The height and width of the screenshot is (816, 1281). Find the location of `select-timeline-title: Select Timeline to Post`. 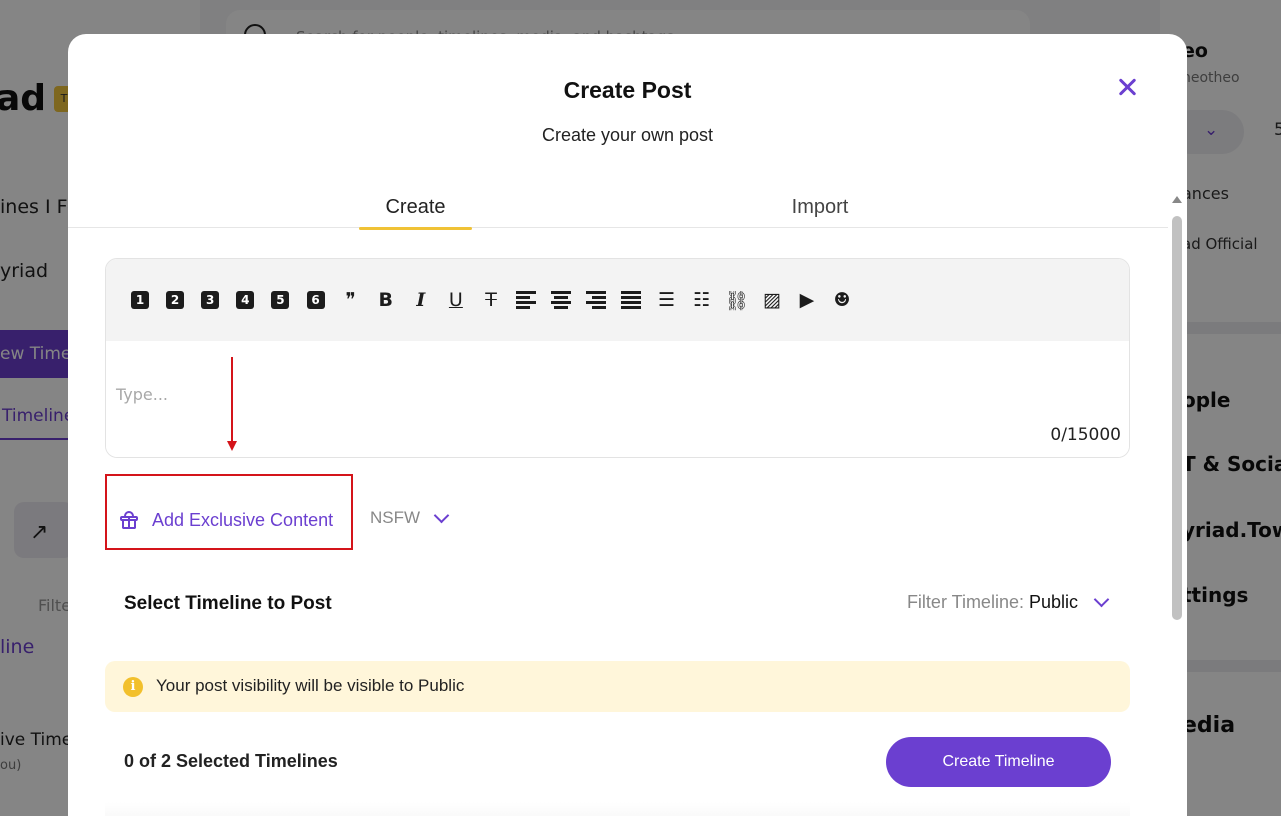

select-timeline-title: Select Timeline to Post is located at coordinates (228, 603).